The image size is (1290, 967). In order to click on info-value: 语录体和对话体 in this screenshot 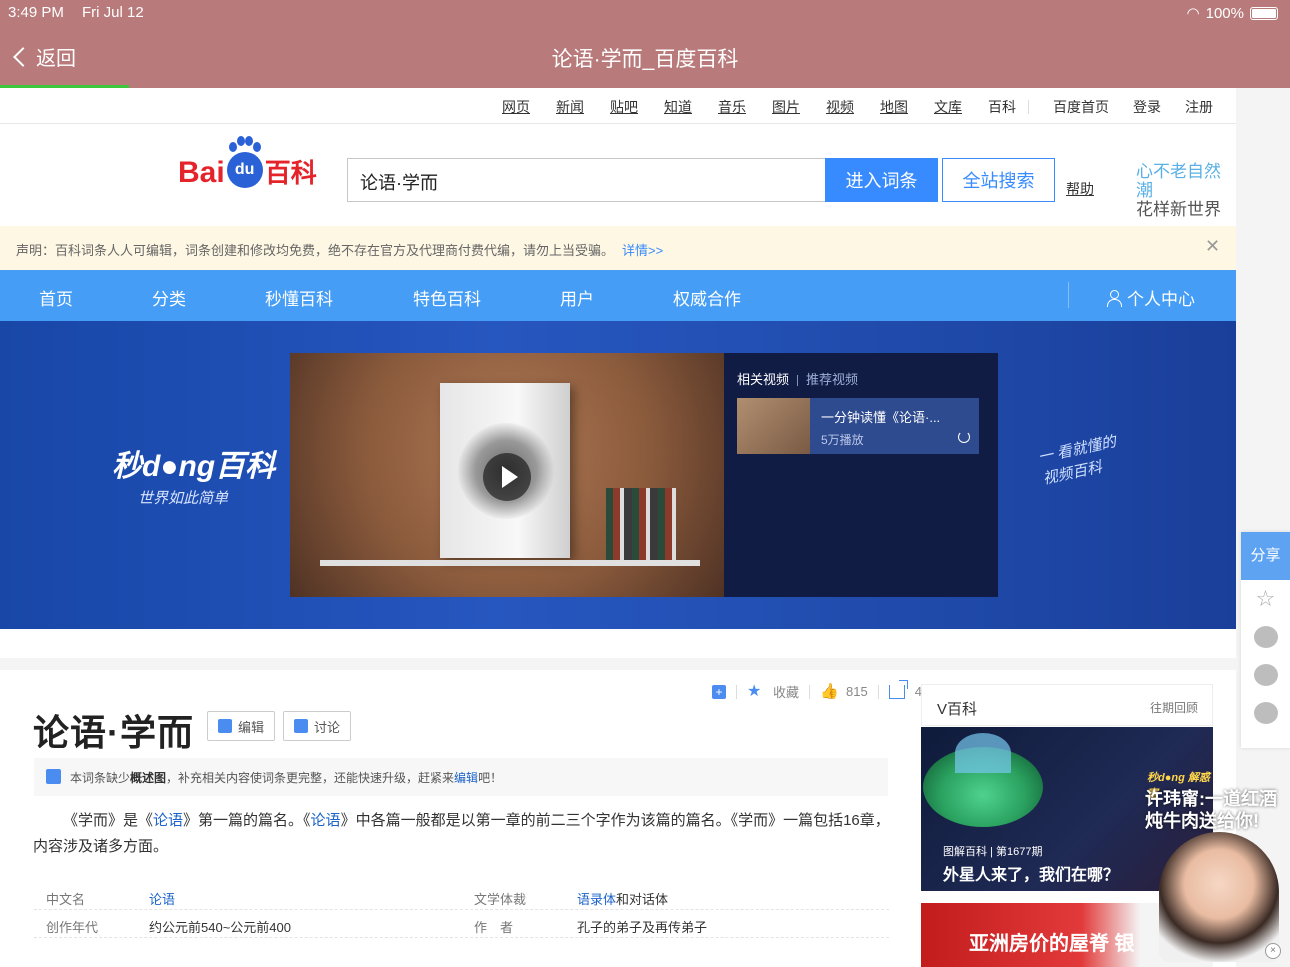, I will do `click(622, 898)`.